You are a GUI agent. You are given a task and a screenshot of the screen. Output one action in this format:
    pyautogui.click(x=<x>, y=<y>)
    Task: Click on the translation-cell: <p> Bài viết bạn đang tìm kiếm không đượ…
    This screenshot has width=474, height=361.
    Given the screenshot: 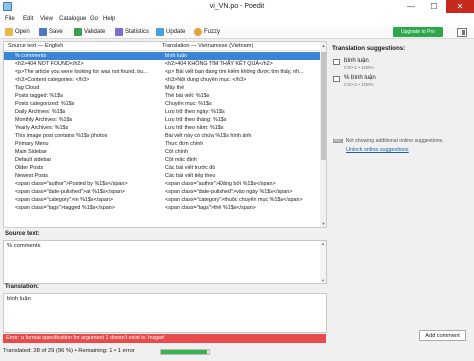 What is the action you would take?
    pyautogui.click(x=234, y=72)
    